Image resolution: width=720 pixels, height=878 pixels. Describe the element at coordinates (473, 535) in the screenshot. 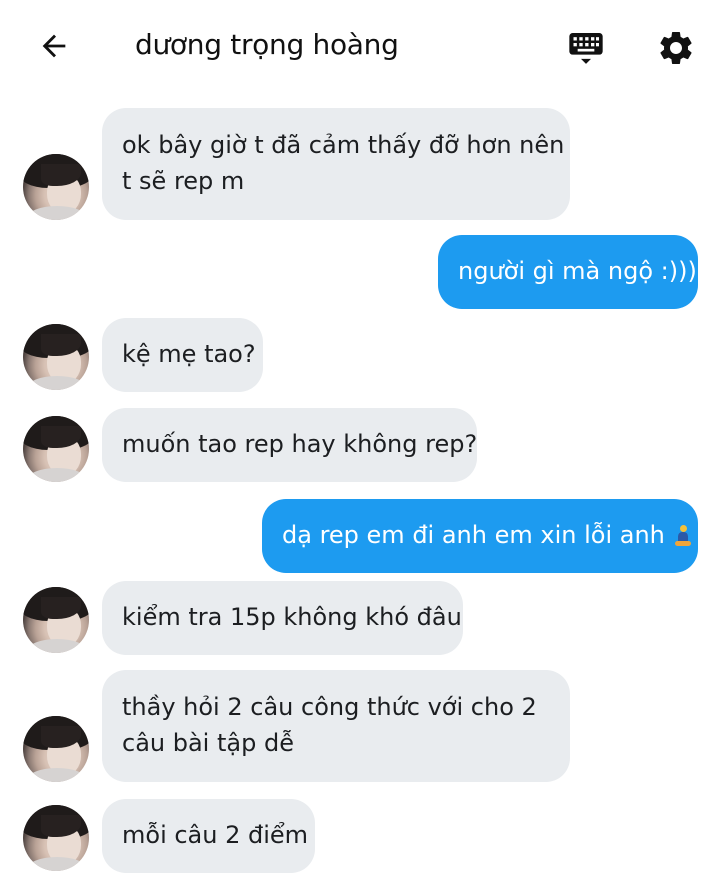

I see `message-text-line: dạ rep em đi anh em xin lỗi anh` at that location.